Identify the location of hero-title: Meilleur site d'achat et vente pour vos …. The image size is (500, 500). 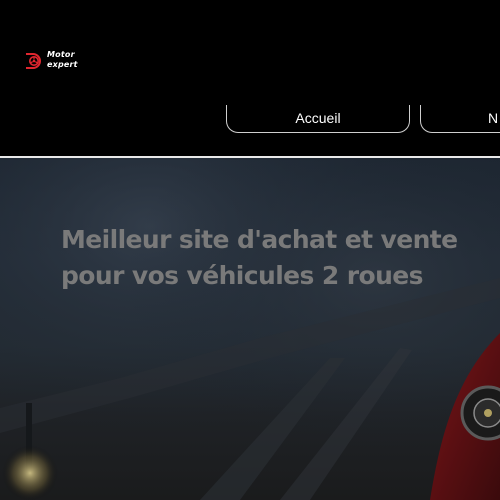
(280, 258).